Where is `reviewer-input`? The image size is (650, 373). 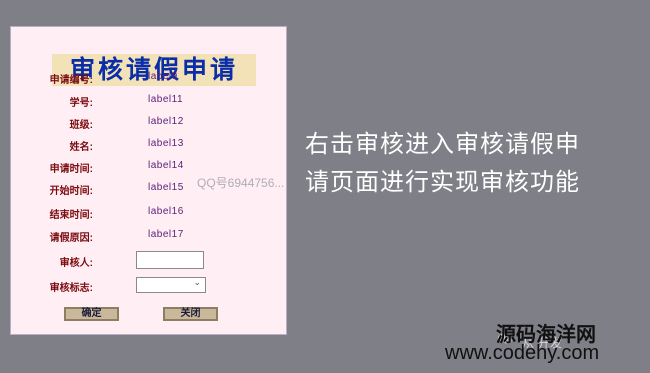 reviewer-input is located at coordinates (170, 260).